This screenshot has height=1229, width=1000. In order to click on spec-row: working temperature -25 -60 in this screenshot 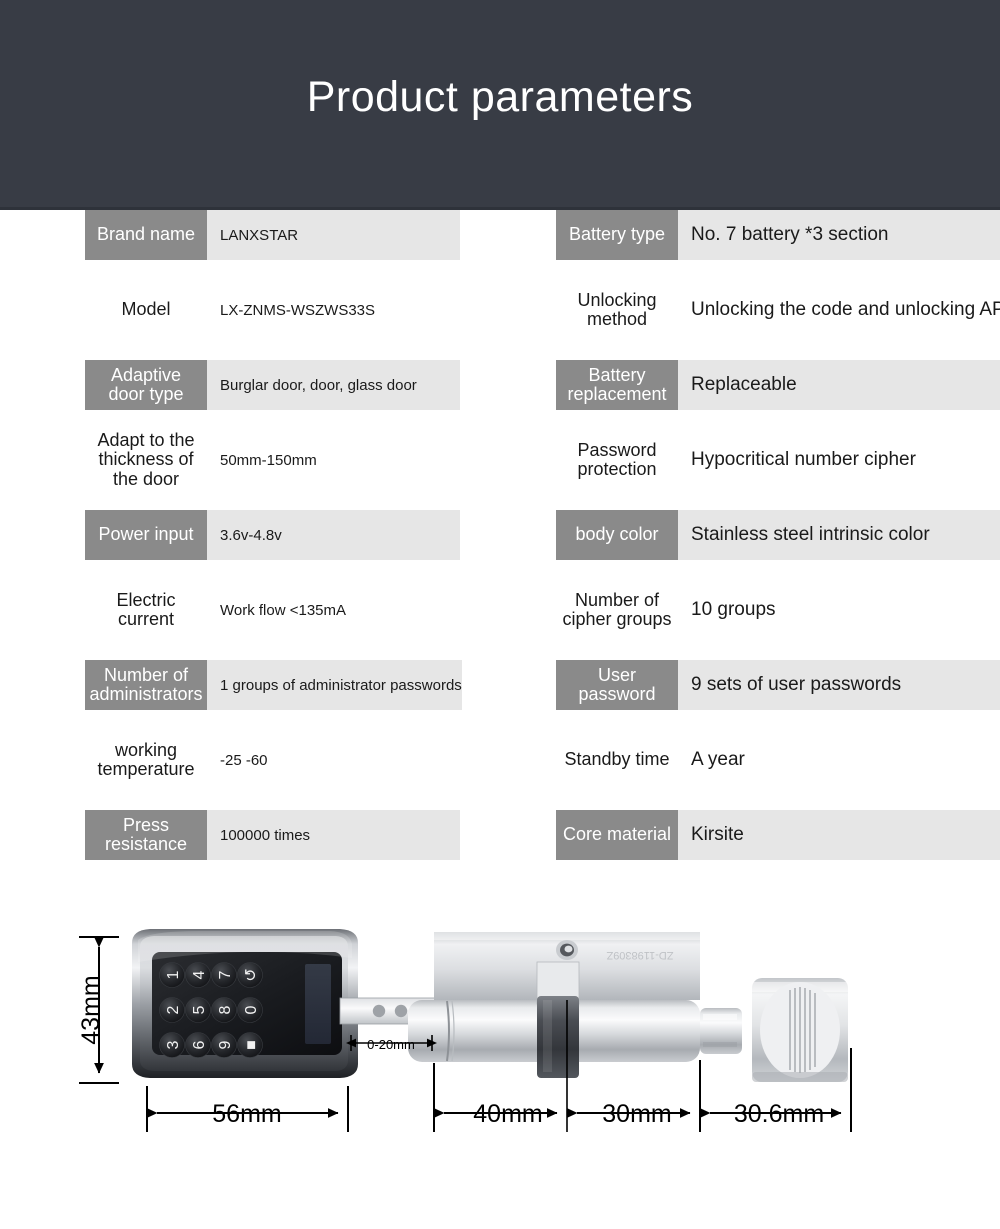, I will do `click(272, 760)`.